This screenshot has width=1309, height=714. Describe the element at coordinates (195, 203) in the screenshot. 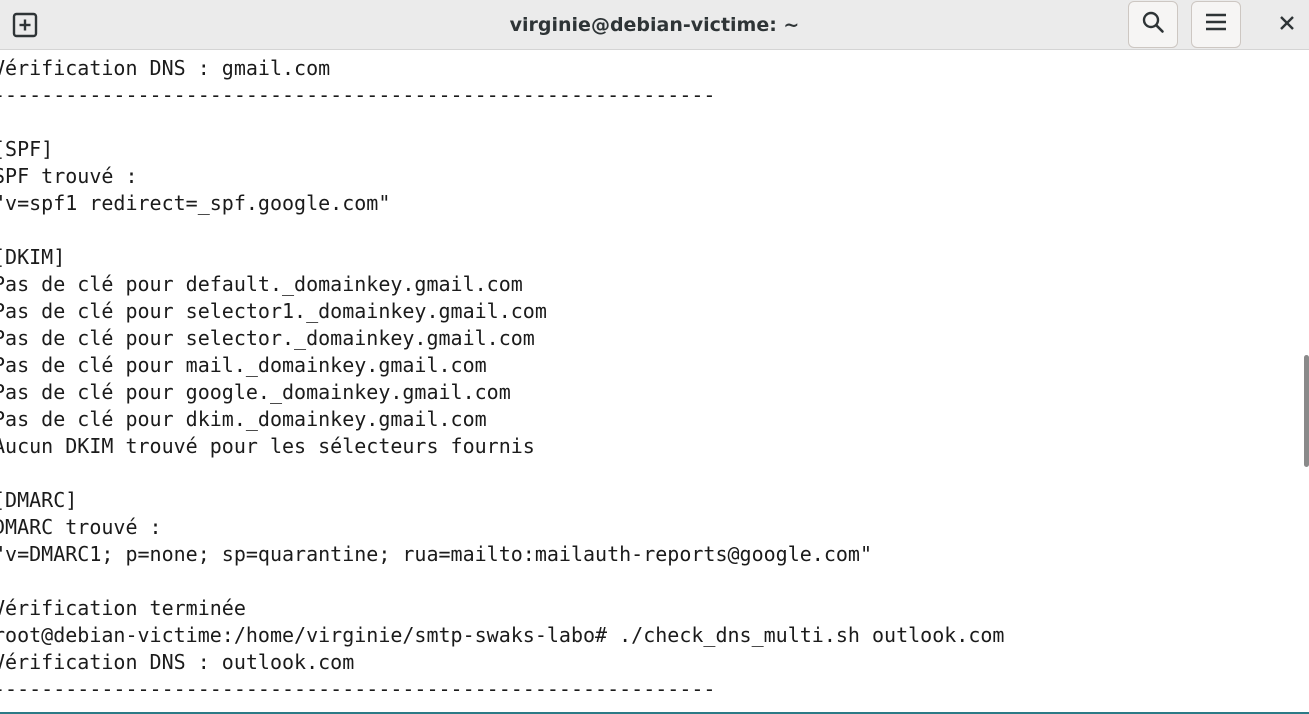

I see `terminal-line: "v=spf1 redirect=_spf.google.com"` at that location.